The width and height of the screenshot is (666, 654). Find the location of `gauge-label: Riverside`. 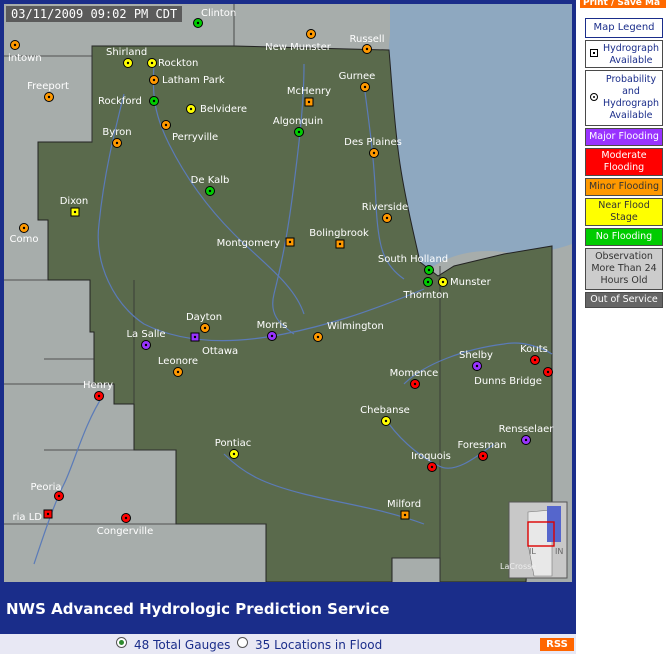

gauge-label: Riverside is located at coordinates (385, 207).